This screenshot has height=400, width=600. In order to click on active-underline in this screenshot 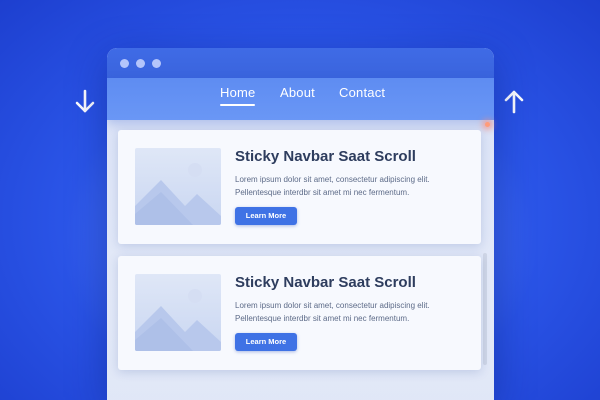, I will do `click(238, 105)`.